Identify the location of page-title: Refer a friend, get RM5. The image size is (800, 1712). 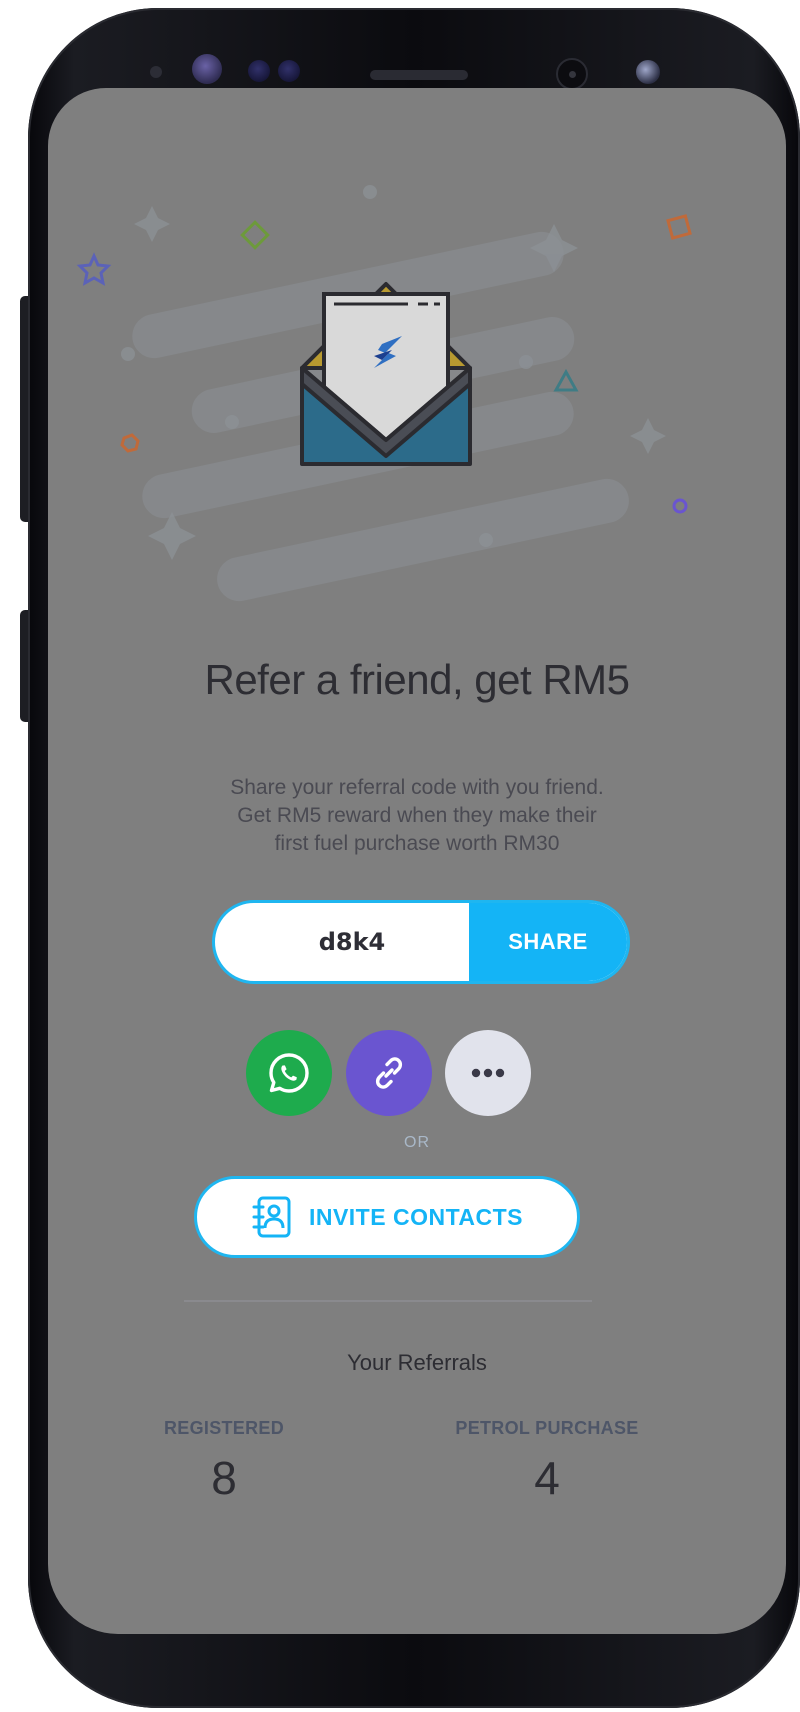
(417, 679).